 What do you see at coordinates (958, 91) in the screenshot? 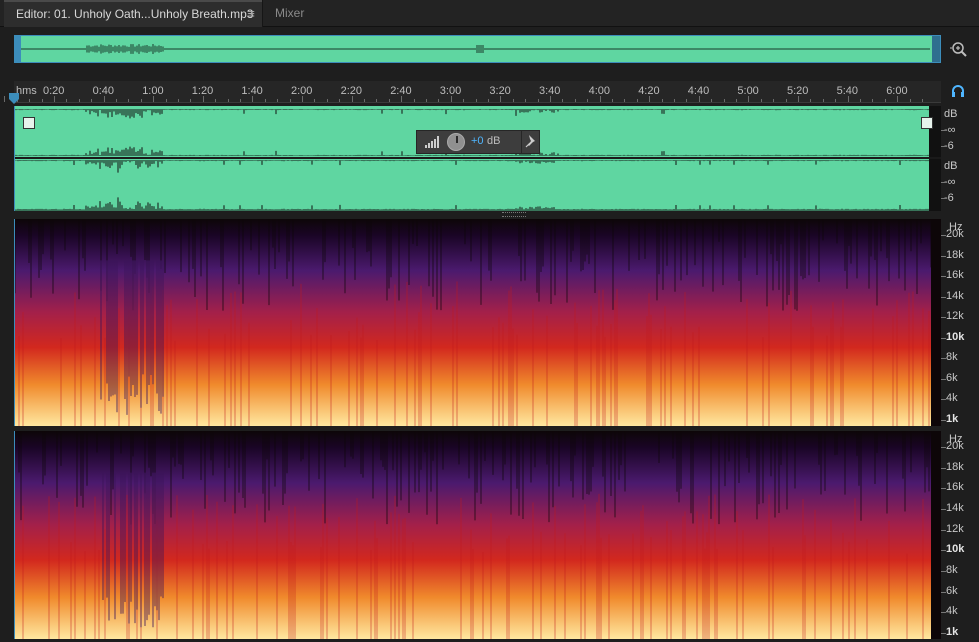
I see `headphones-icon` at bounding box center [958, 91].